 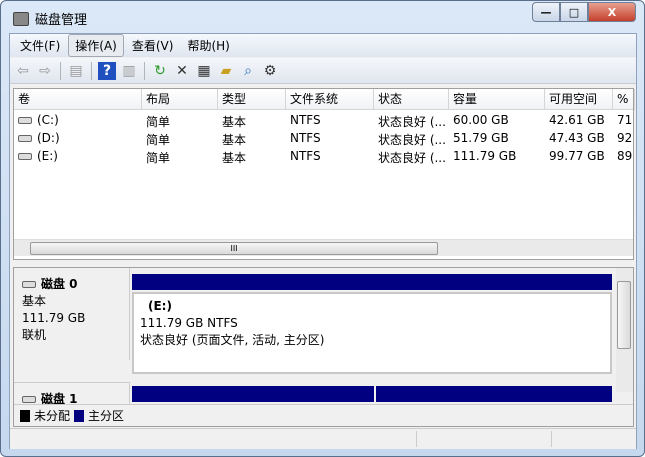 What do you see at coordinates (579, 99) in the screenshot?
I see `column-free-space: 可用空间` at bounding box center [579, 99].